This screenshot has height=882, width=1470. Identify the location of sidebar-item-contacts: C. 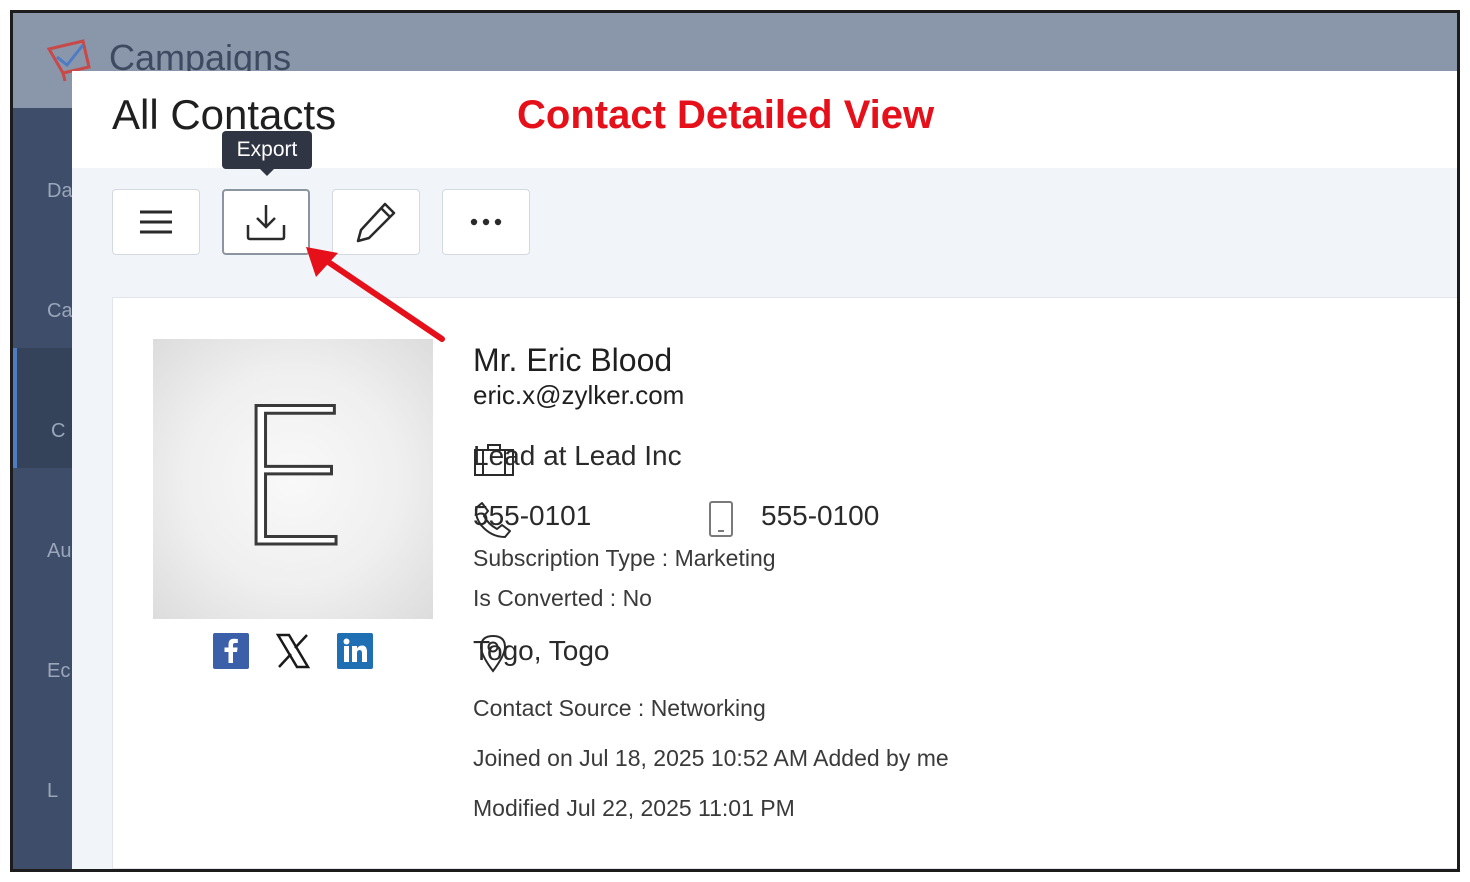
(44, 408).